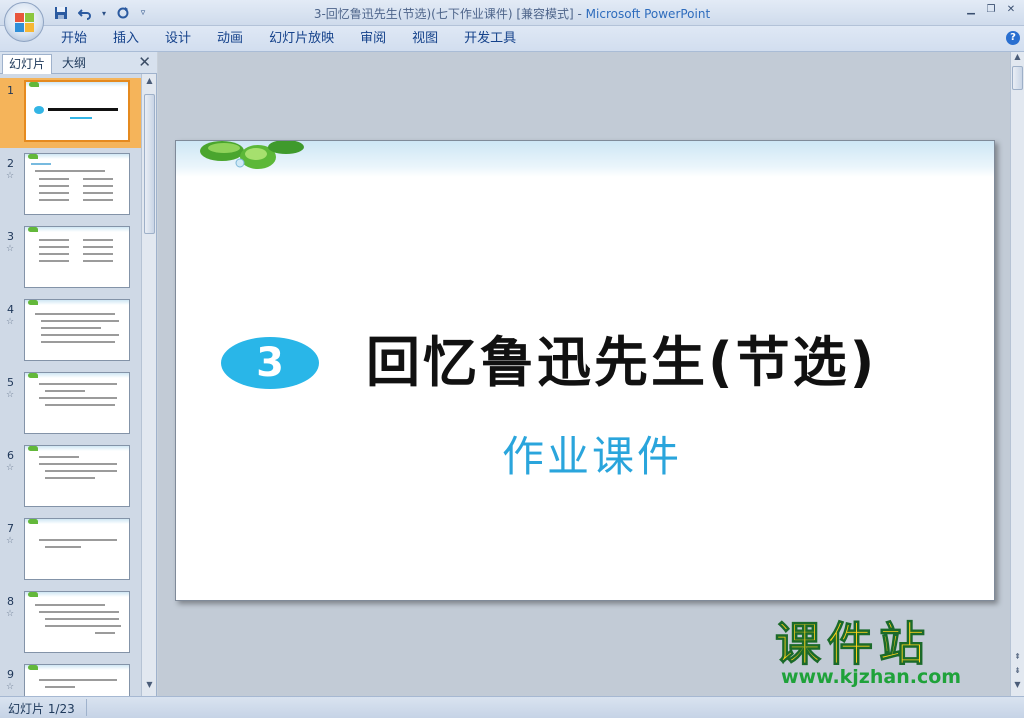 Image resolution: width=1024 pixels, height=718 pixels. What do you see at coordinates (144, 62) in the screenshot?
I see `close-pane-icon: ✕` at bounding box center [144, 62].